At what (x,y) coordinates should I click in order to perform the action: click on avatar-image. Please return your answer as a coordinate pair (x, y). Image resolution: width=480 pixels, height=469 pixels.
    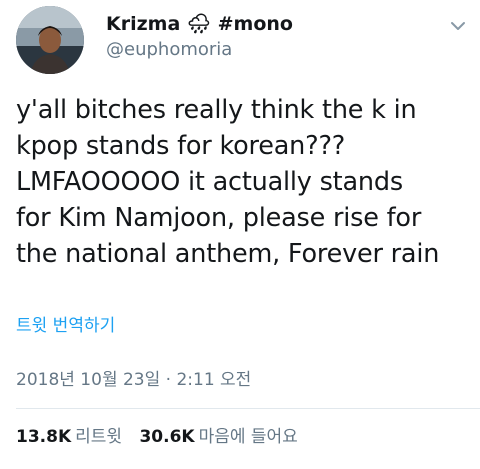
    Looking at the image, I should click on (50, 40).